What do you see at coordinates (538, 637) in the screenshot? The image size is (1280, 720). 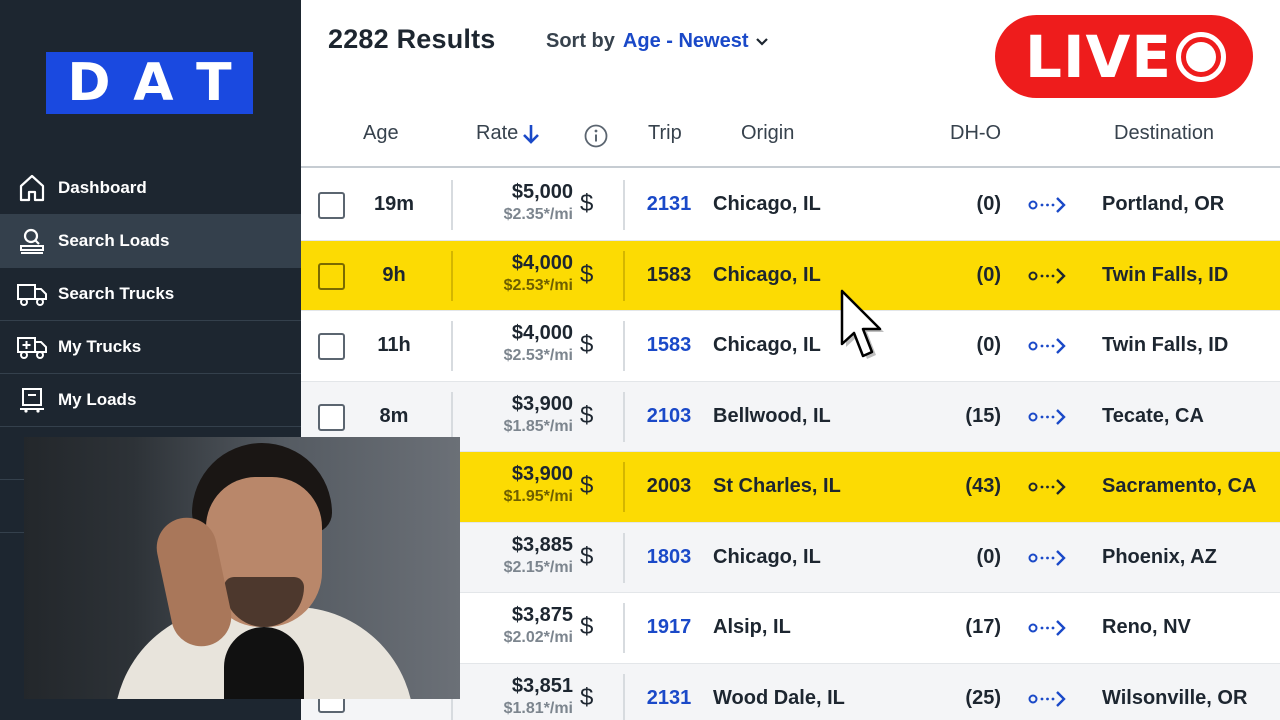 I see `rate-per-mile: $2.02*/mi` at bounding box center [538, 637].